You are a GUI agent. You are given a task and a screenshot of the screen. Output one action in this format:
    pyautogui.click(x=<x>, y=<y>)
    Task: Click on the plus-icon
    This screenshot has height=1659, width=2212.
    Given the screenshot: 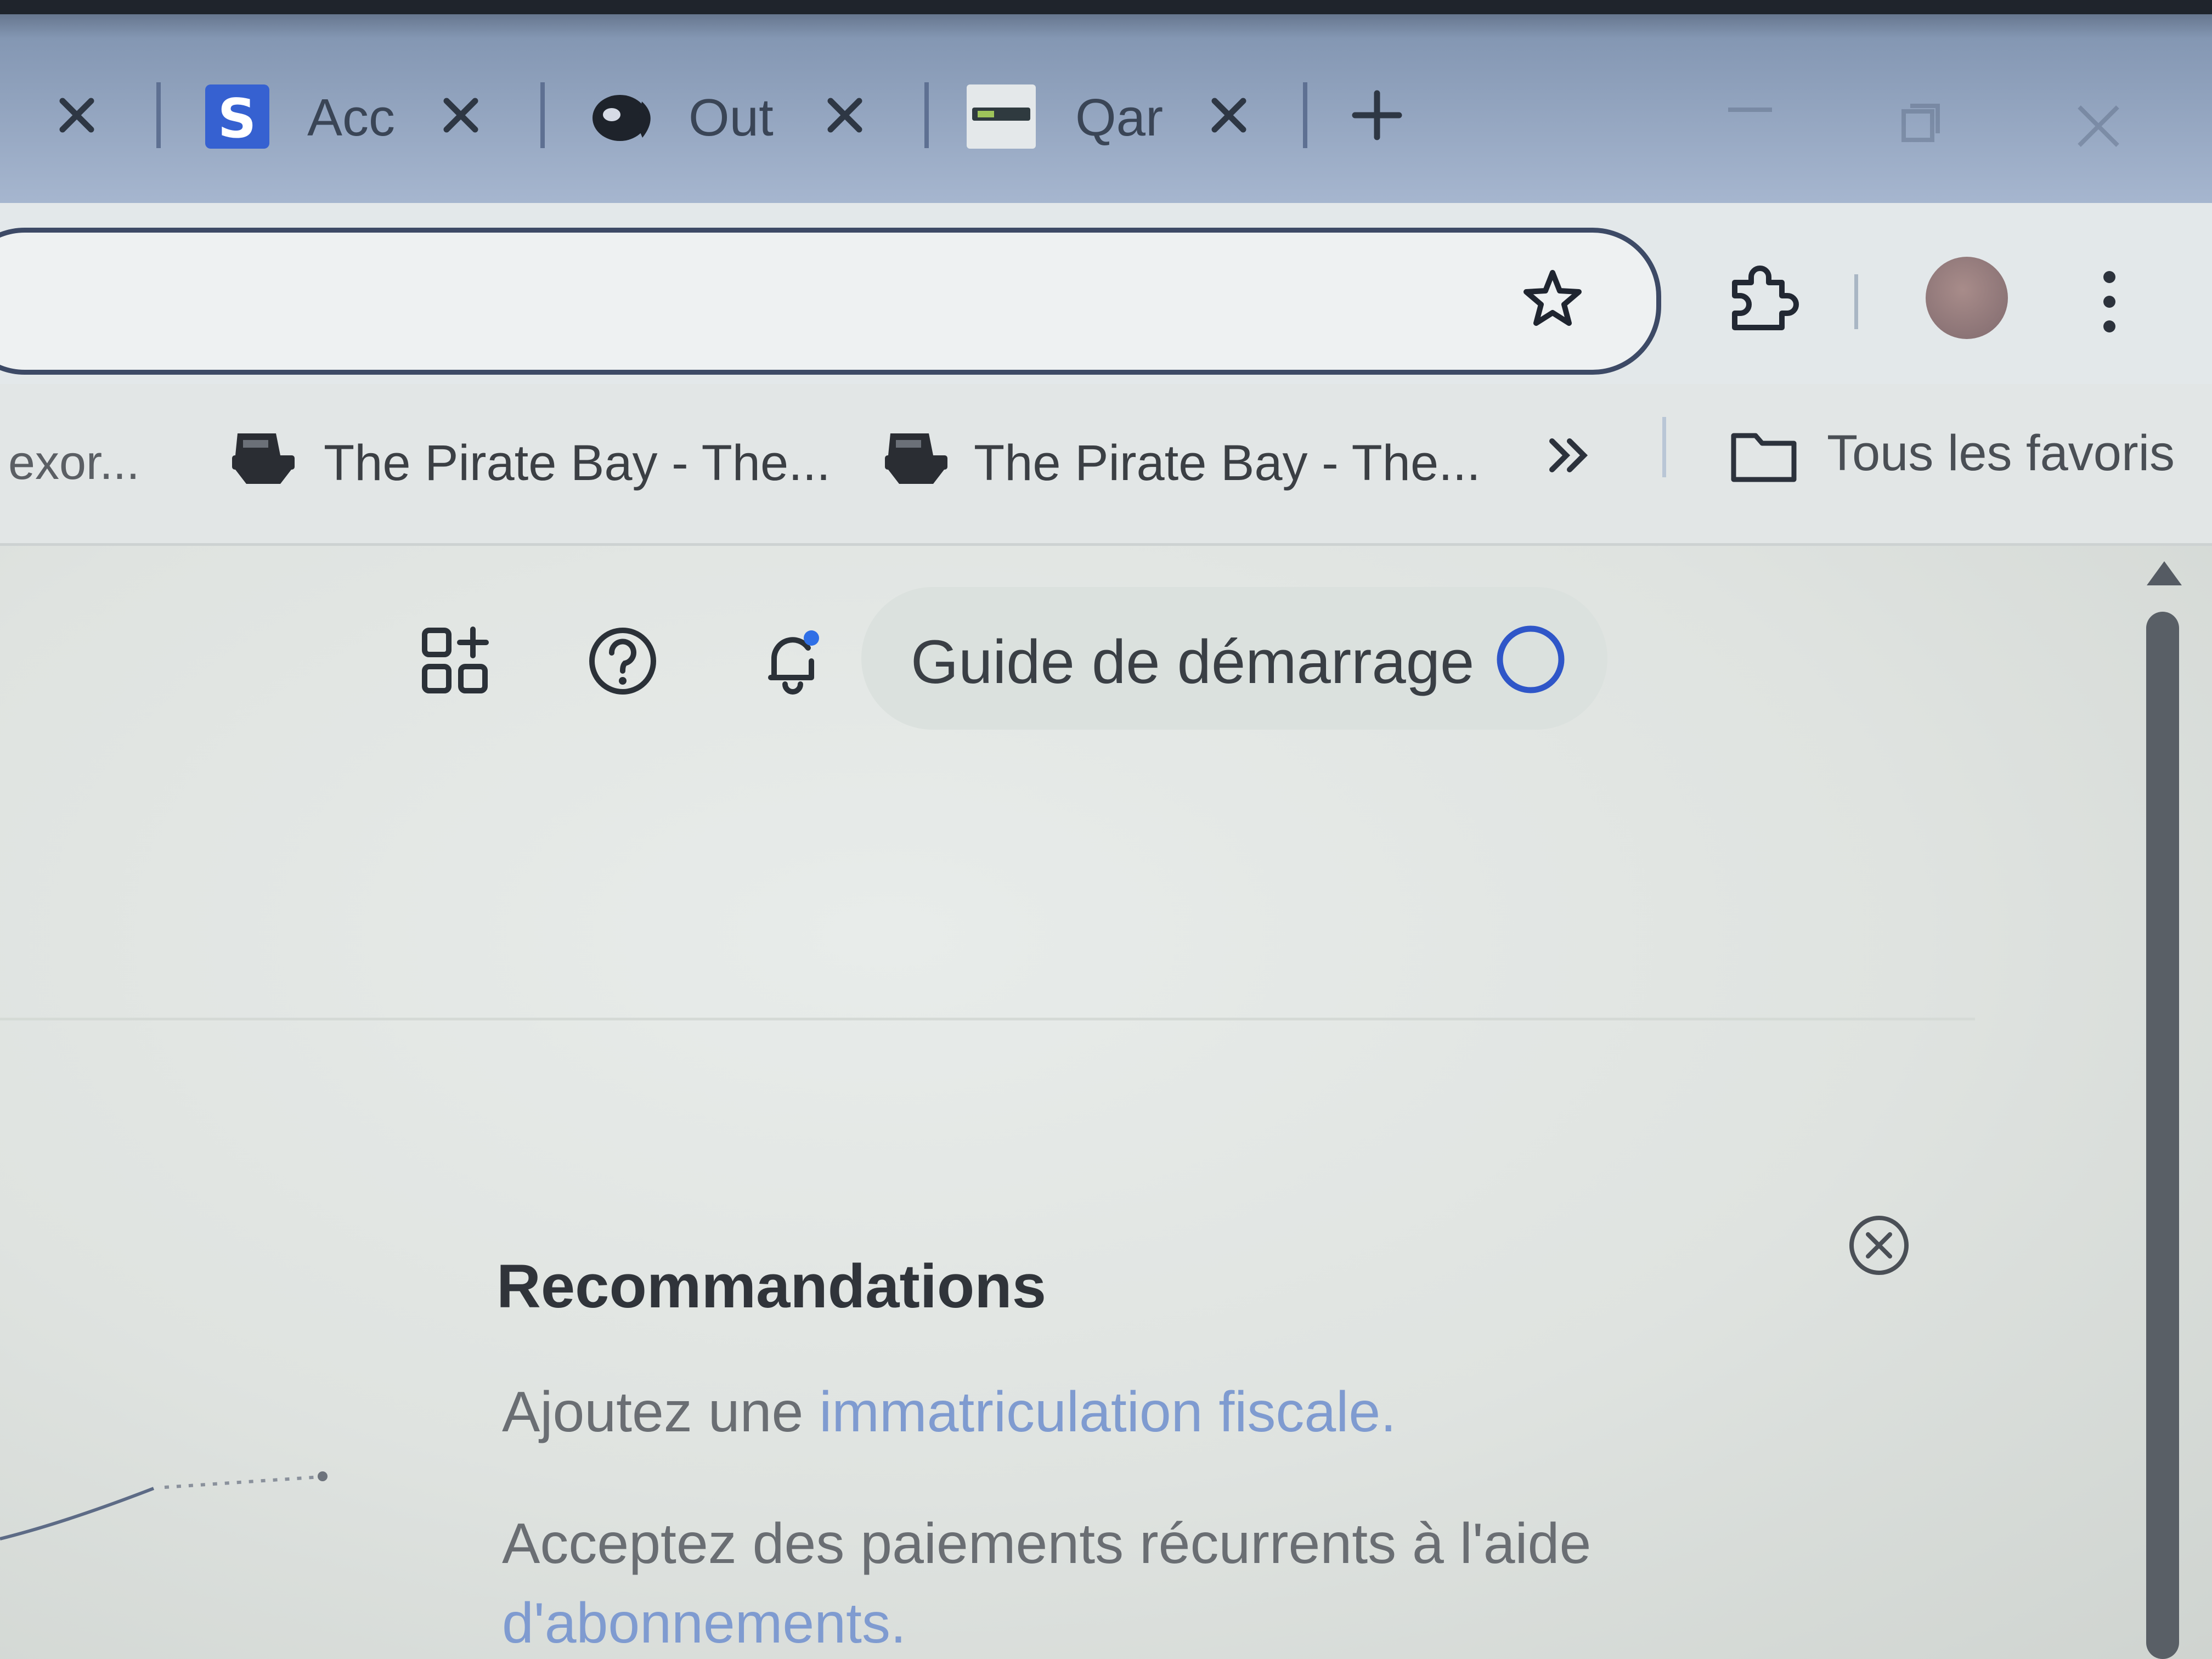 What is the action you would take?
    pyautogui.click(x=1377, y=116)
    